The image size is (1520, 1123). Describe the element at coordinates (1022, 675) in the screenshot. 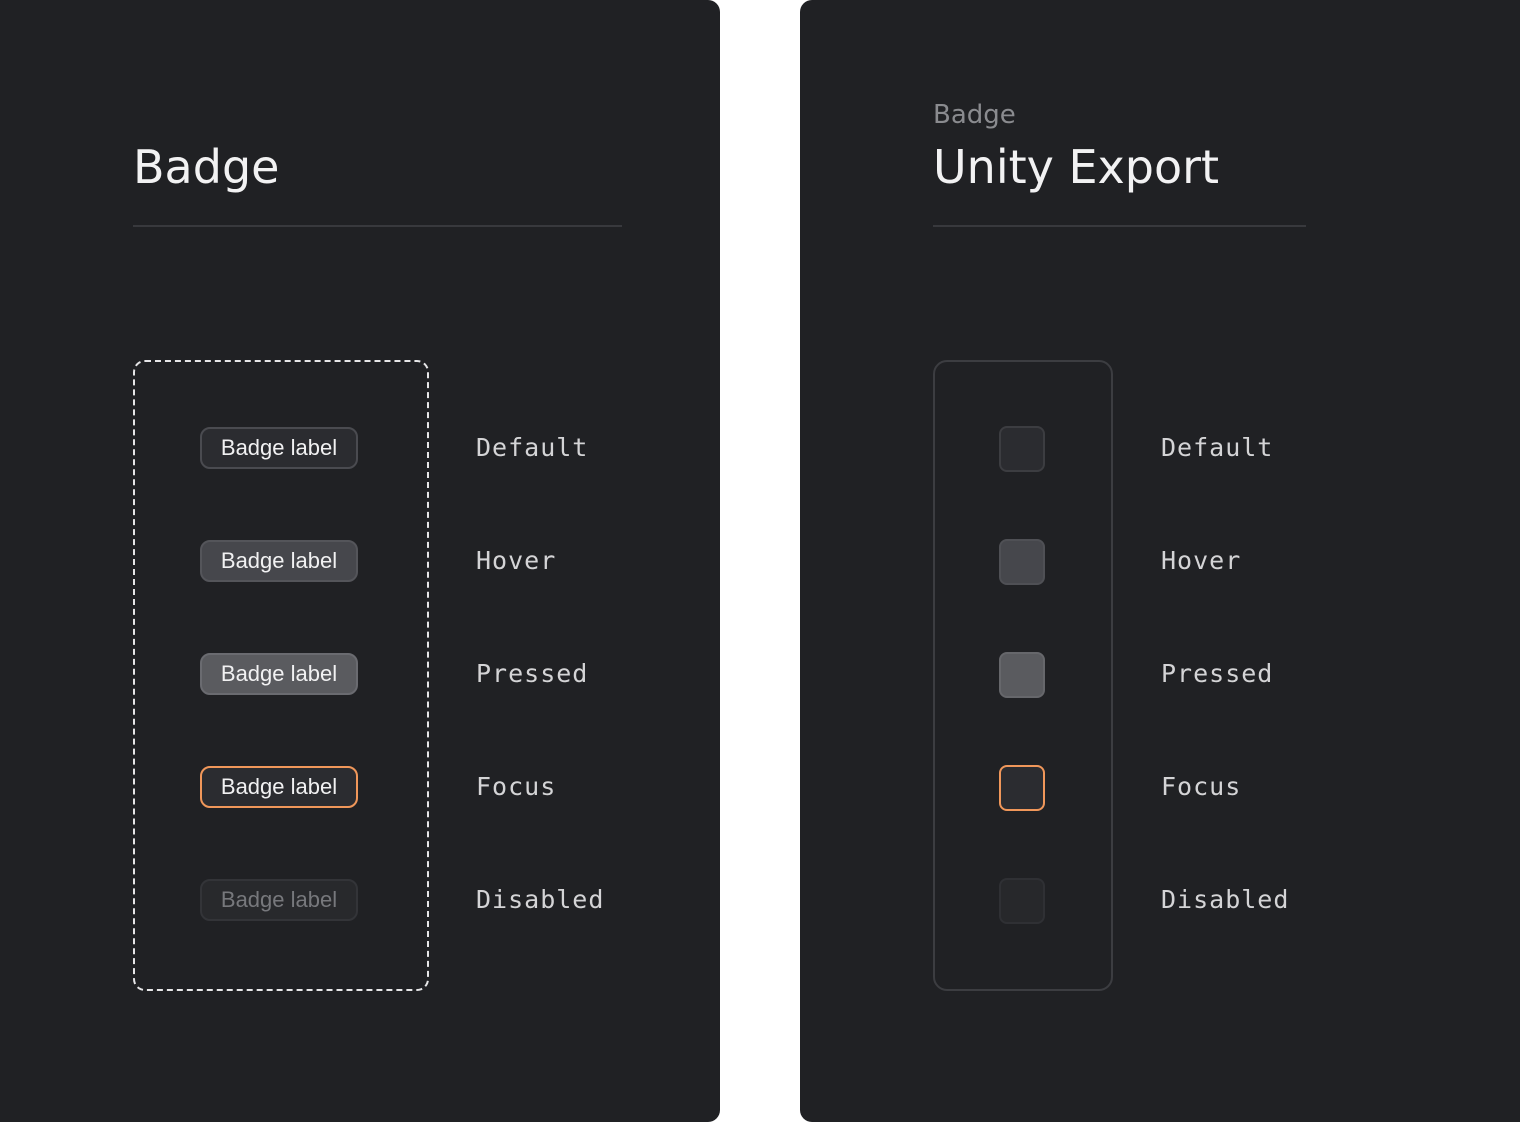

I see `swatch-pressed` at that location.